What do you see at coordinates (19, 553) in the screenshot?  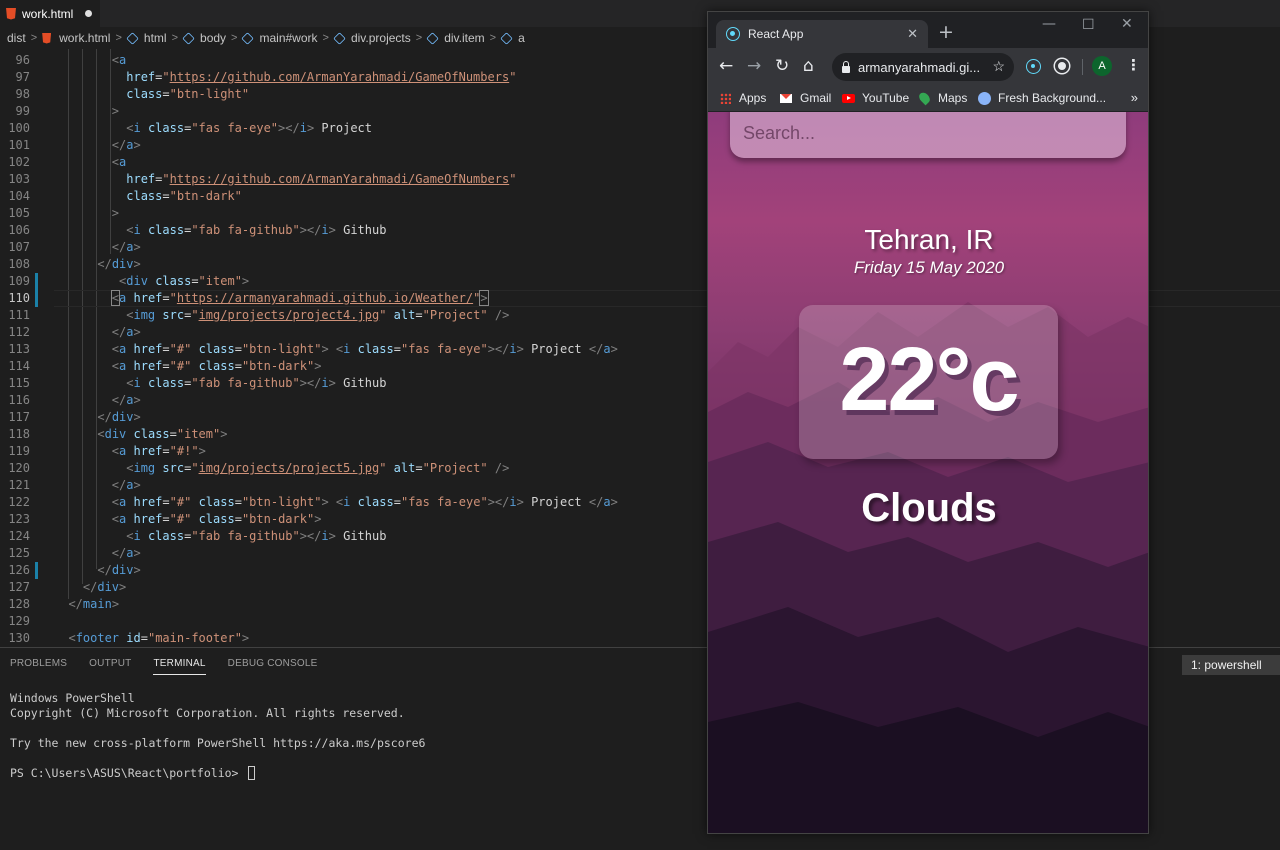 I see `line-number: 125` at bounding box center [19, 553].